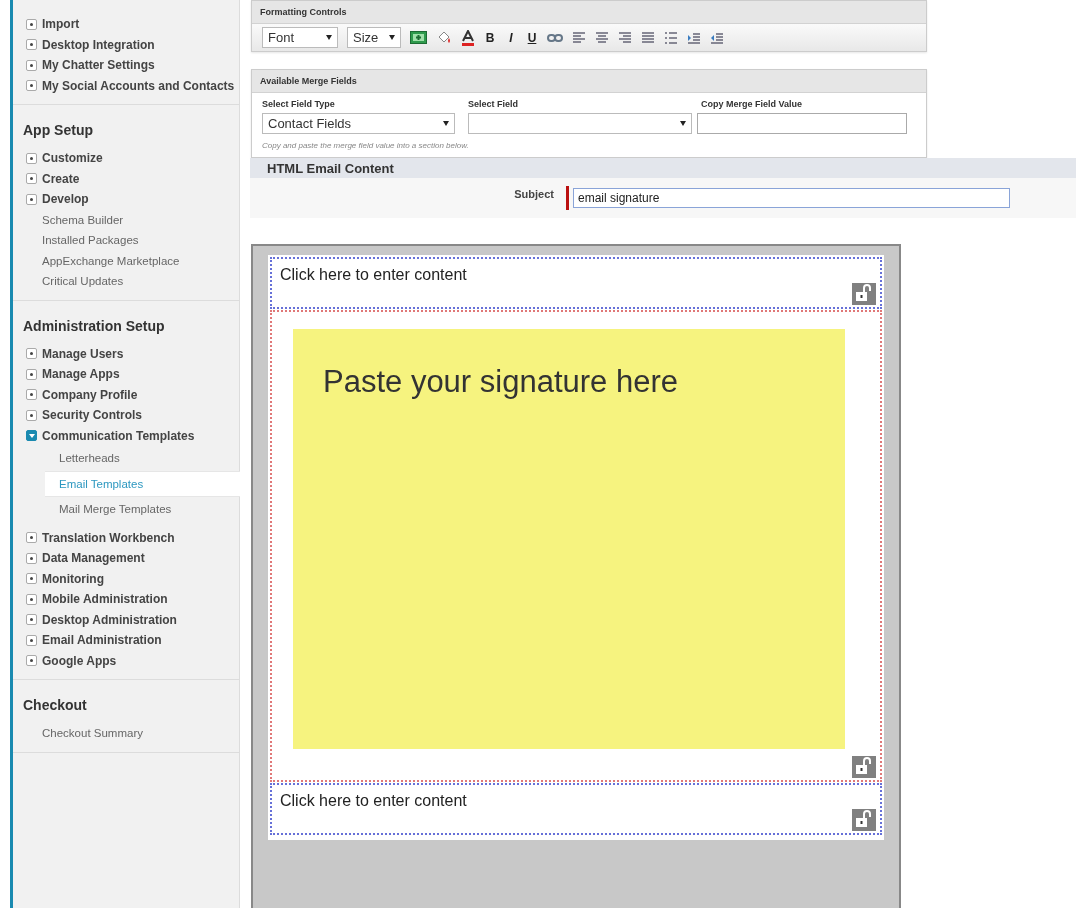 The width and height of the screenshot is (1076, 908). Describe the element at coordinates (300, 37) in the screenshot. I see `dropdown: Font` at that location.